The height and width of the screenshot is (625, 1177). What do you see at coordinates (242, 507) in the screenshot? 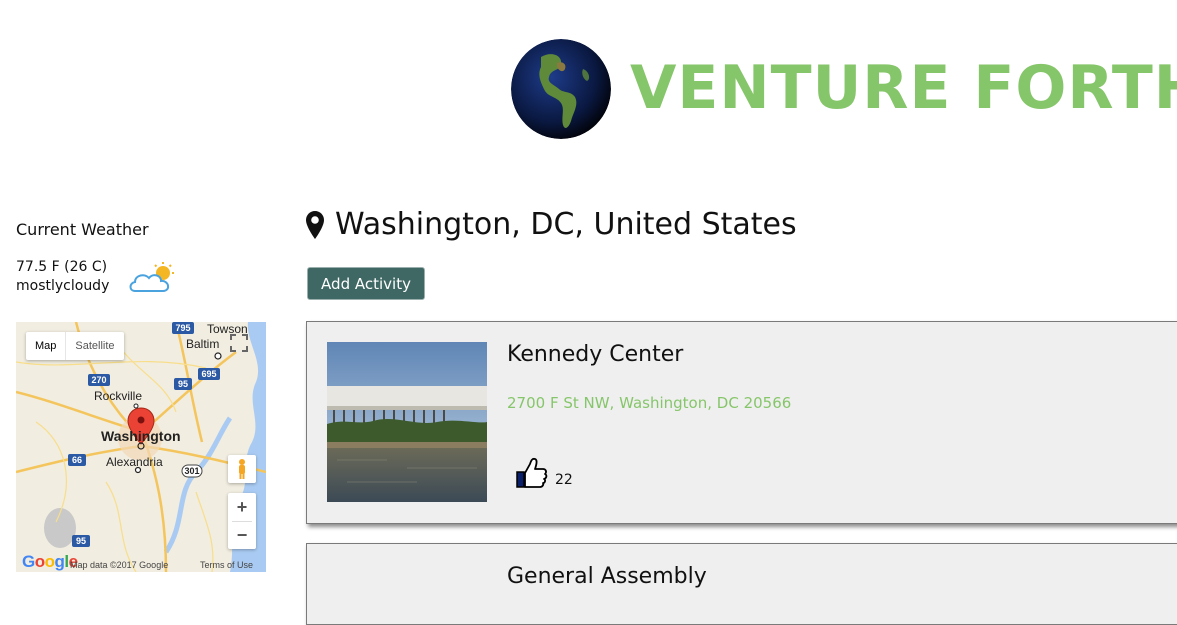
I see `zoom-in-button: +` at bounding box center [242, 507].